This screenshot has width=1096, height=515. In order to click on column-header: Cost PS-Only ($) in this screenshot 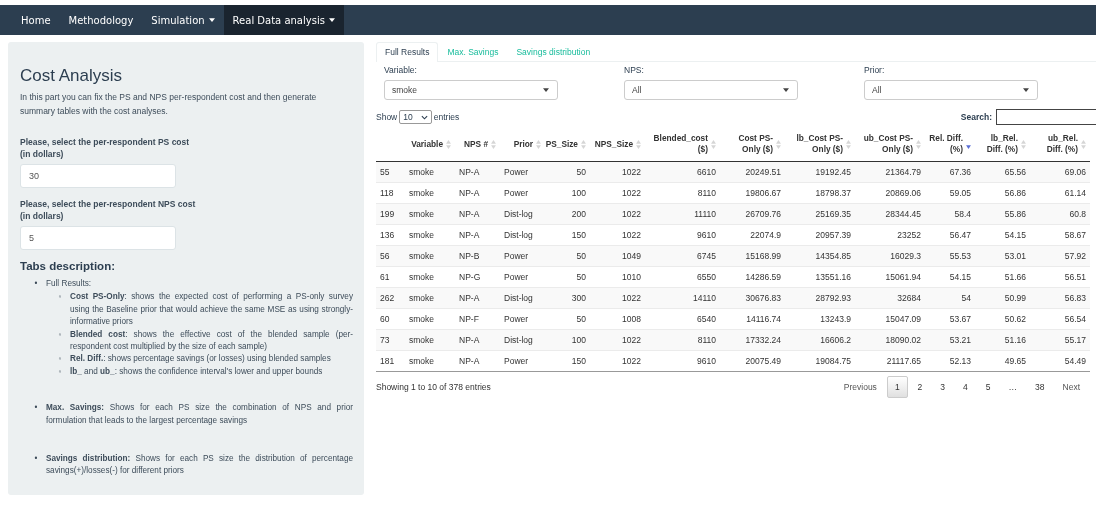, I will do `click(748, 144)`.